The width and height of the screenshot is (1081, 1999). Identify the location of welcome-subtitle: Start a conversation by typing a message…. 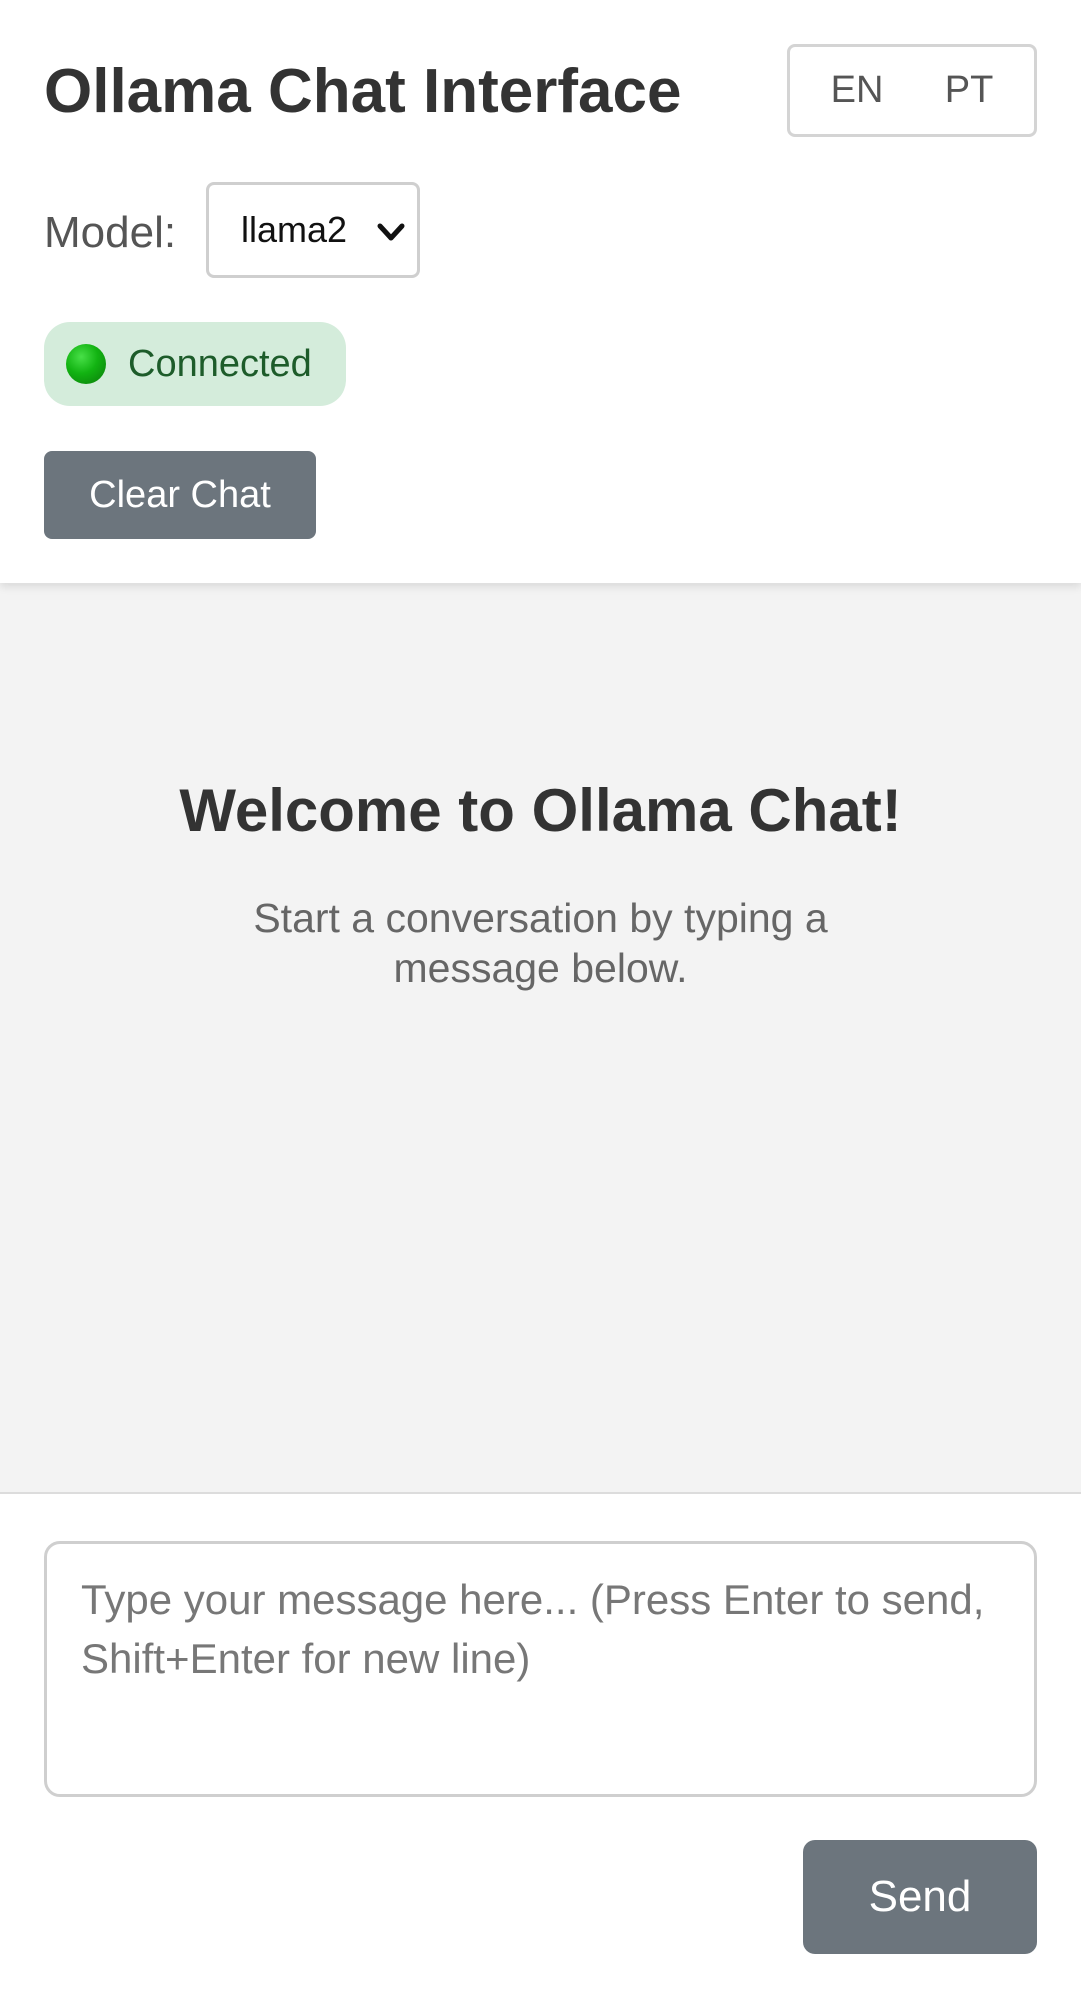
(540, 943).